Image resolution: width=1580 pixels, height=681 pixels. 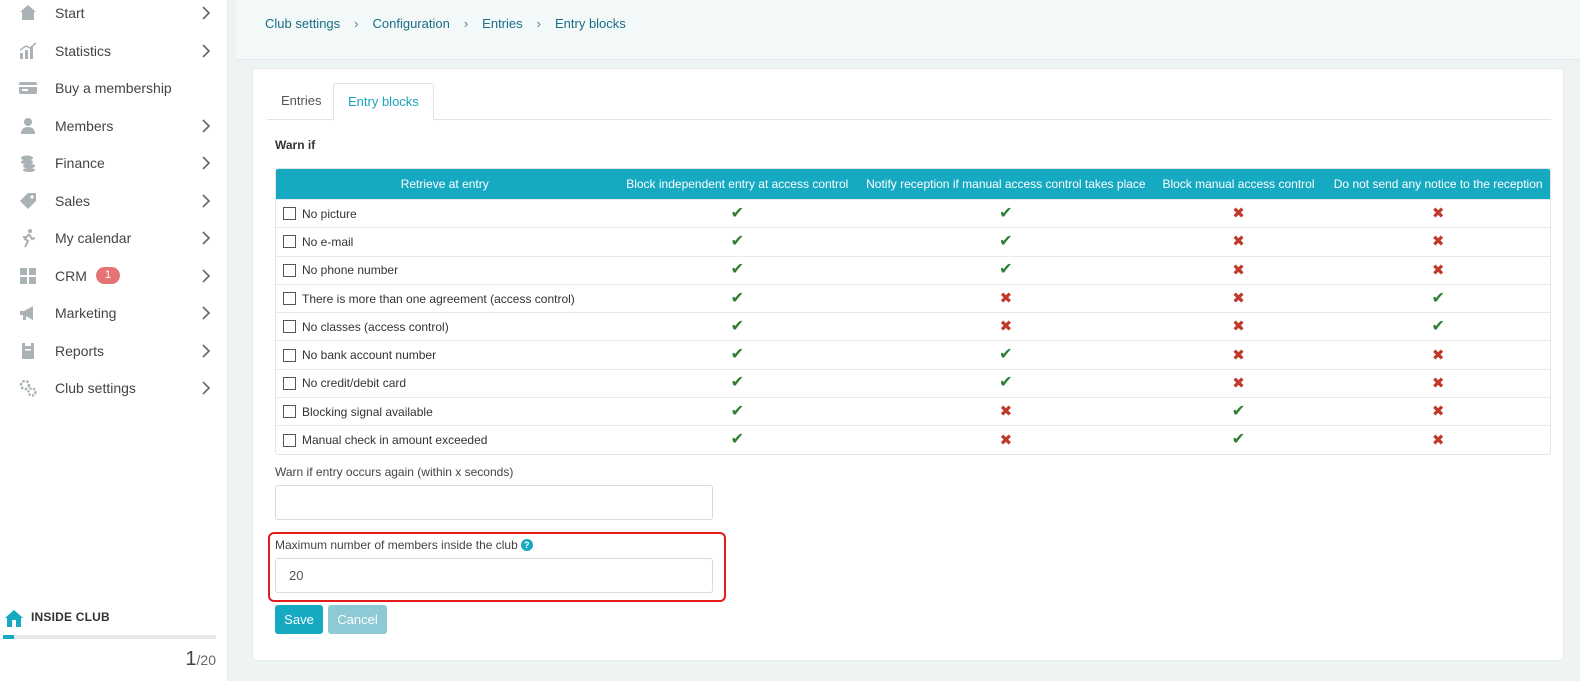 I want to click on save-button: Save, so click(x=299, y=619).